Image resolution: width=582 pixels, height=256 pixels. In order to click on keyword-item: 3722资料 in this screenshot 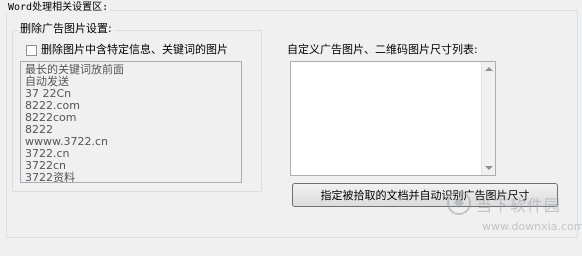, I will do `click(133, 177)`.